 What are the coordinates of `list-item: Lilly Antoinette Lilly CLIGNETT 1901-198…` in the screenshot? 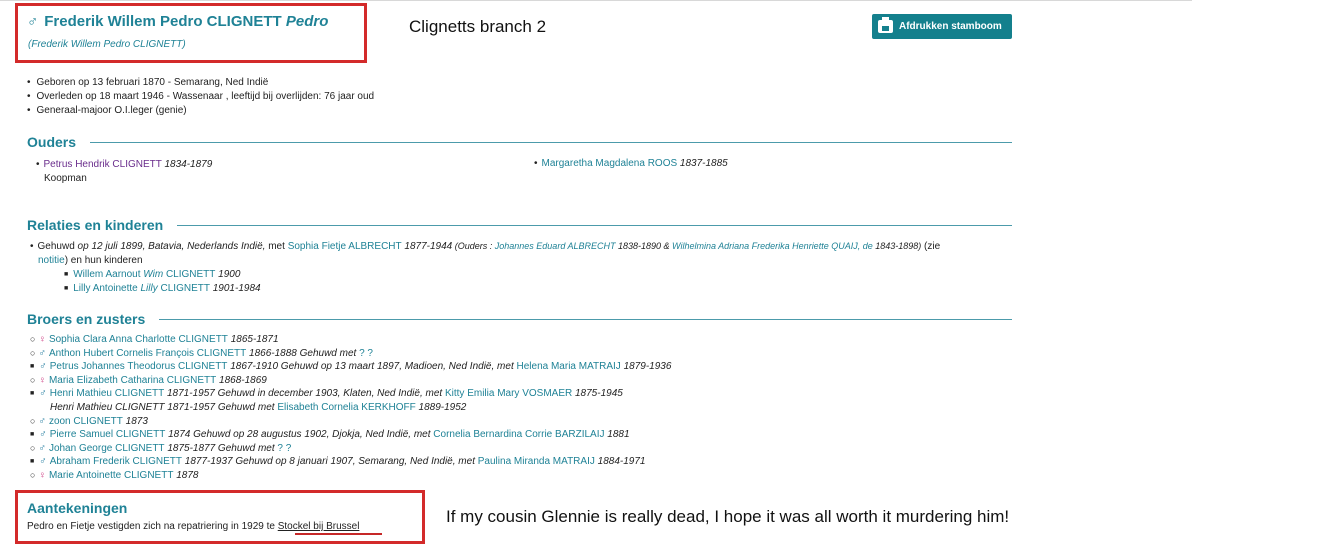 It's located at (542, 289).